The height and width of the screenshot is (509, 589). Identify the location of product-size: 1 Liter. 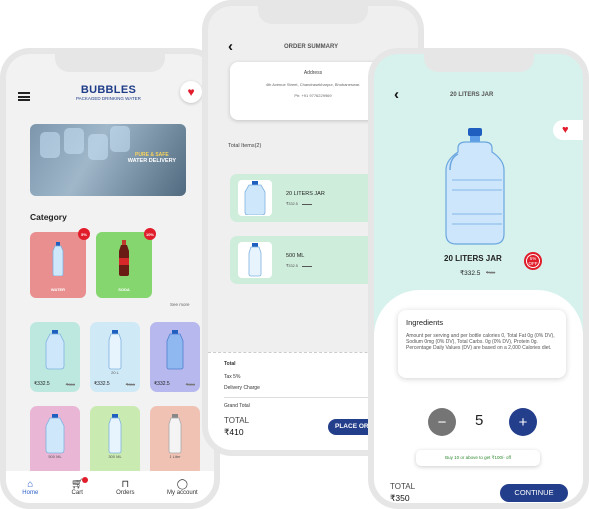
(175, 456).